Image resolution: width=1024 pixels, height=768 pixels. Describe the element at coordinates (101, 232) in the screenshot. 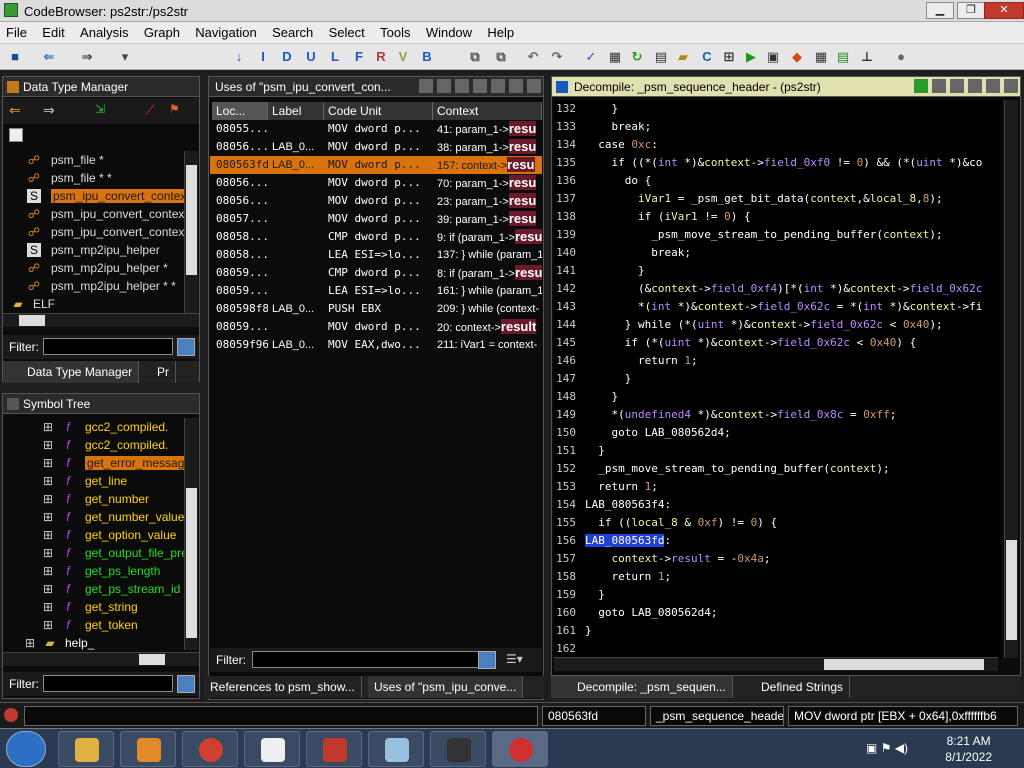

I see `tree-item-psm-ipu-convert-context-ptr2: ☍ psm_ipu_convert_context` at that location.